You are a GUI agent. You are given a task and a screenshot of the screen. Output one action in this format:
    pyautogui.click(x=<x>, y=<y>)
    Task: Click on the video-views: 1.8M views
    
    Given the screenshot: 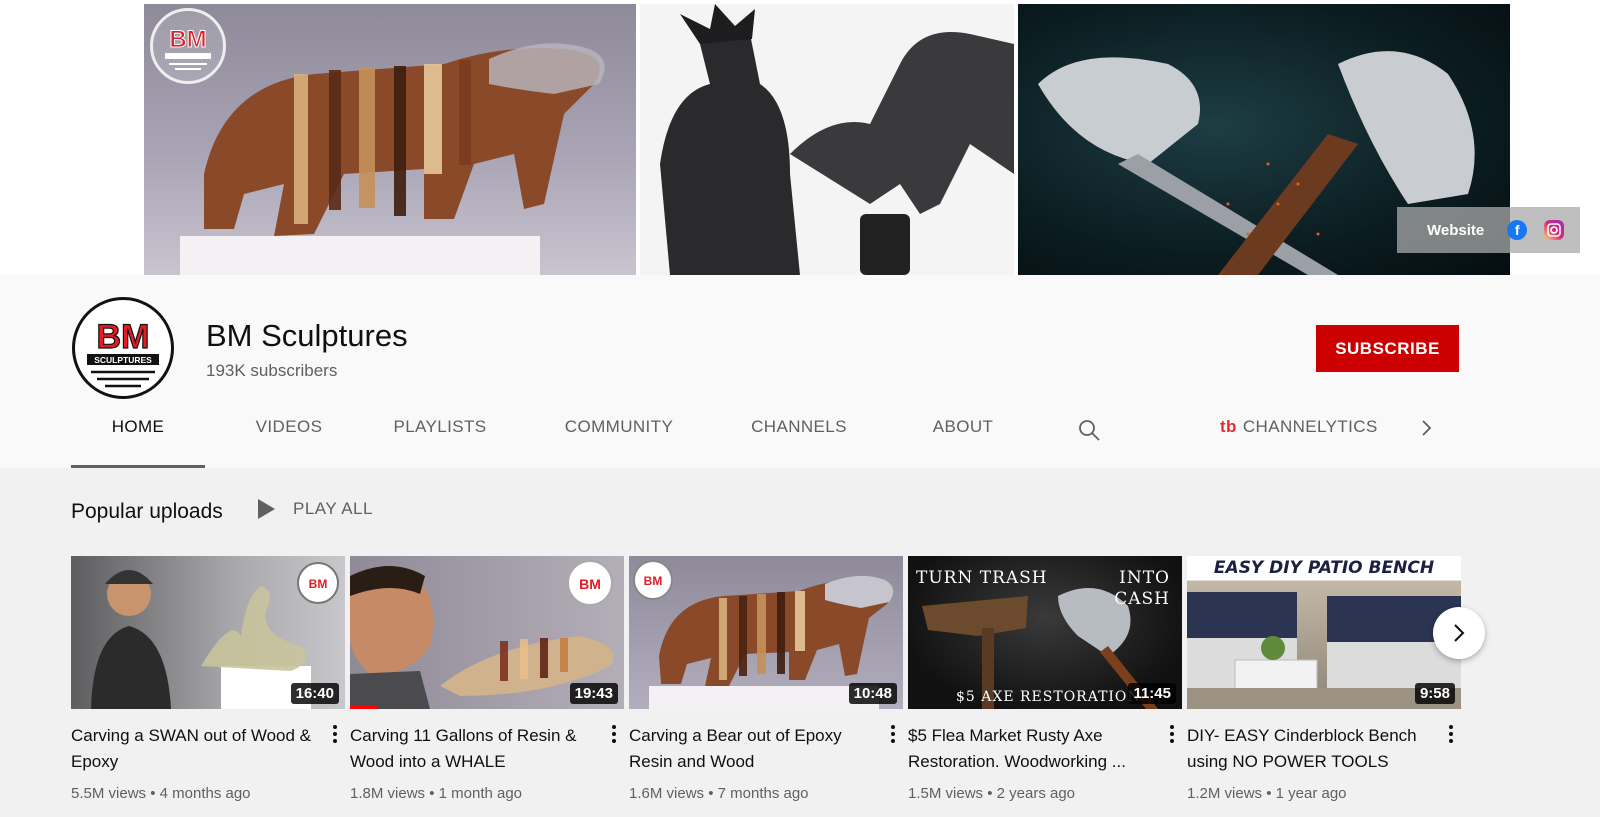 What is the action you would take?
    pyautogui.click(x=388, y=793)
    